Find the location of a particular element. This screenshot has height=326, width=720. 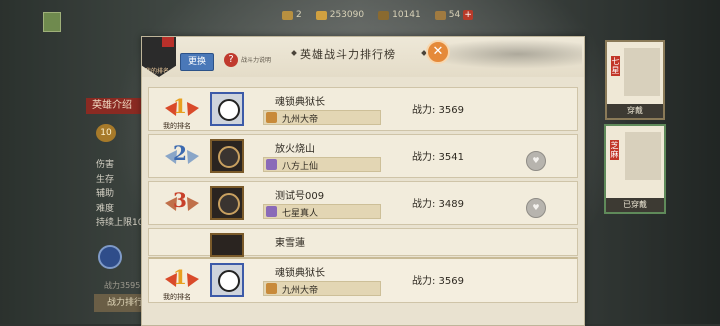

card-name: 芝麻 is located at coordinates (614, 150).